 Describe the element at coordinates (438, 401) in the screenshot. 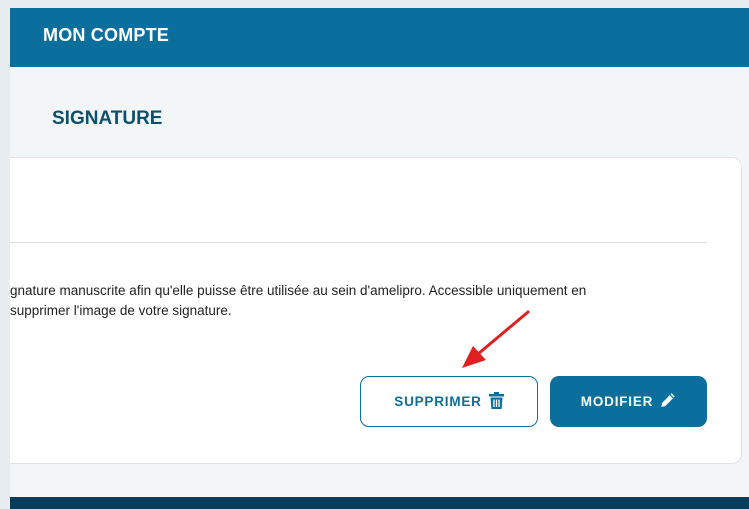

I see `delete-button-label: SUPPRIMER` at that location.